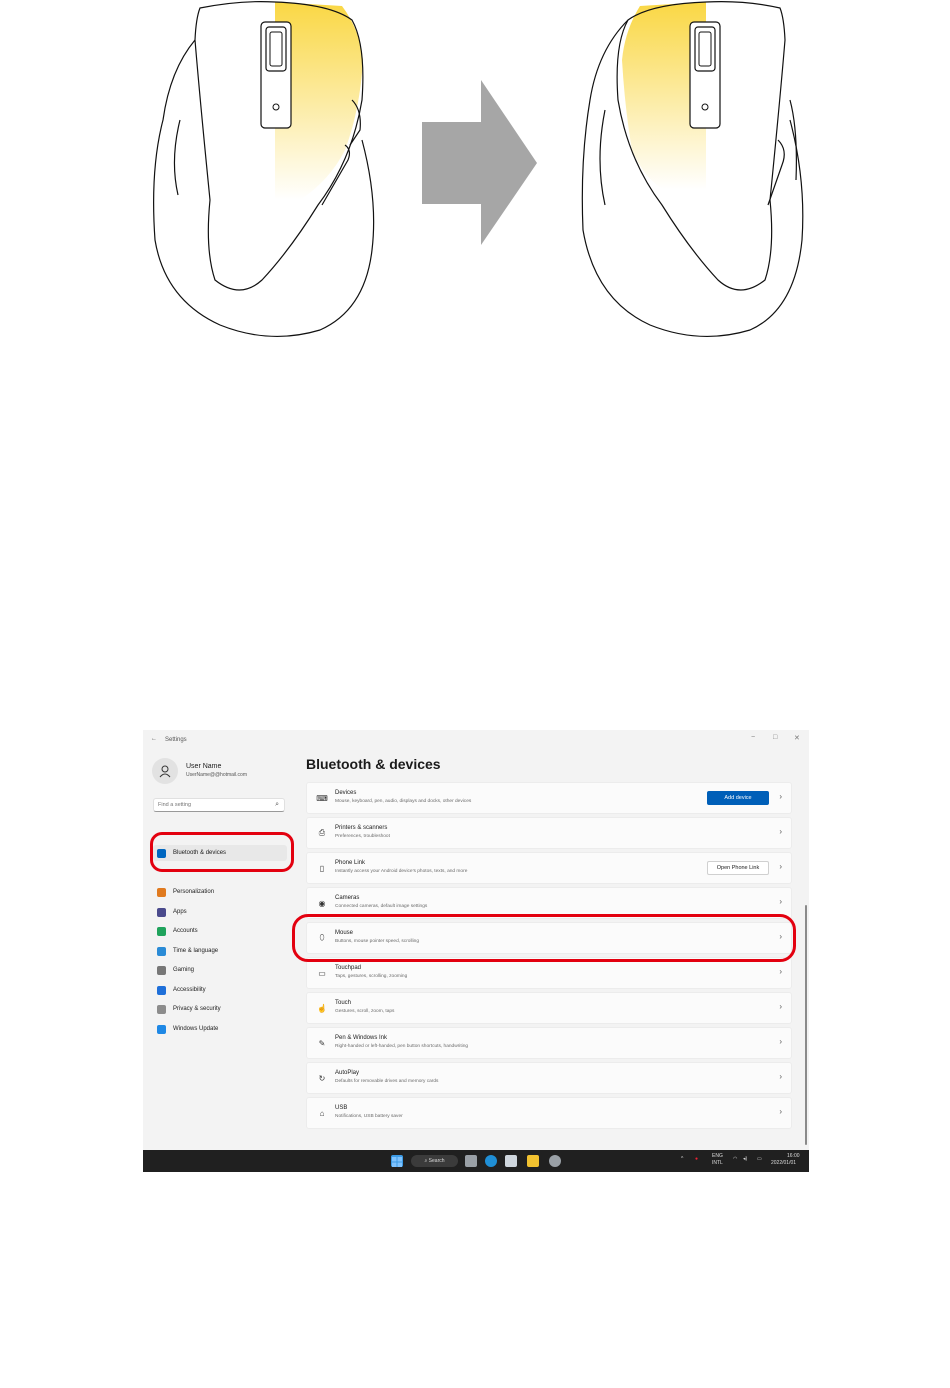 The width and height of the screenshot is (950, 1388). Describe the element at coordinates (184, 970) in the screenshot. I see `sidebar-item-label: Gaming` at that location.